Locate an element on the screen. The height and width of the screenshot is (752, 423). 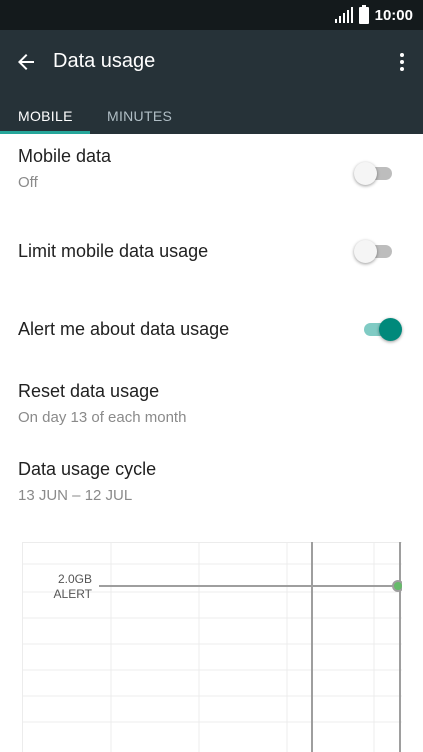
mobile-data-toggle is located at coordinates (374, 173).